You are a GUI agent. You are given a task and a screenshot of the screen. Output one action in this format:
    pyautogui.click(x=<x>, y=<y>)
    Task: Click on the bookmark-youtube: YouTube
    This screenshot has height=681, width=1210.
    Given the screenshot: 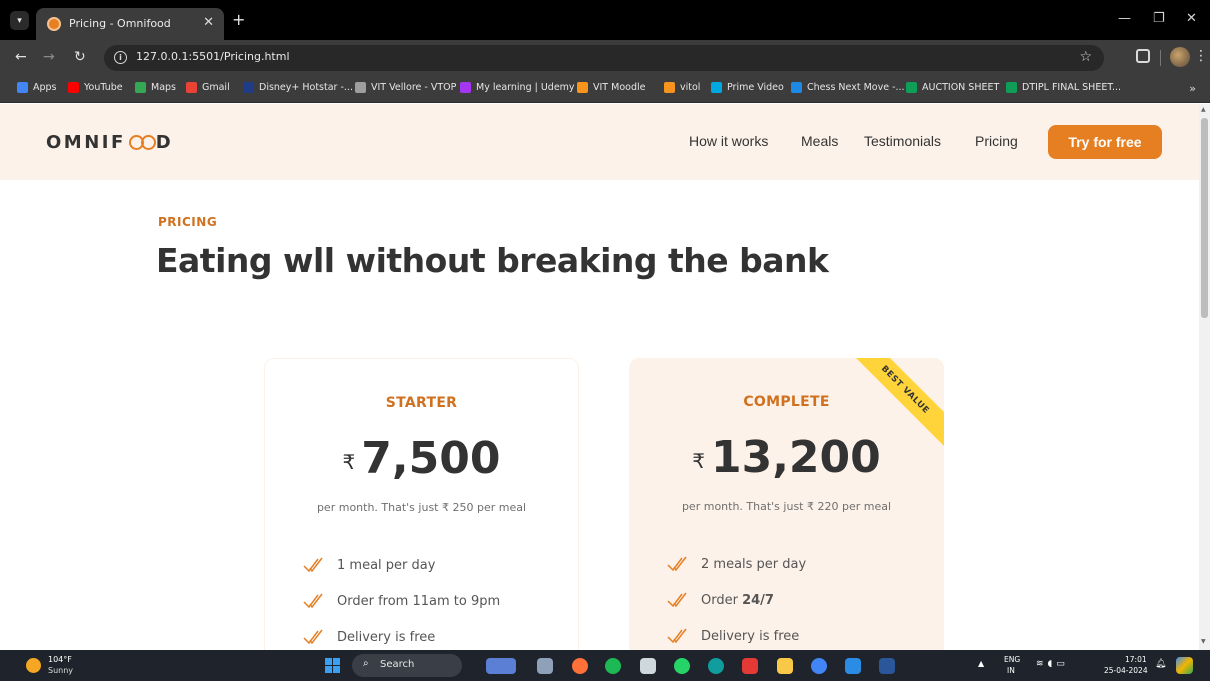 What is the action you would take?
    pyautogui.click(x=95, y=87)
    